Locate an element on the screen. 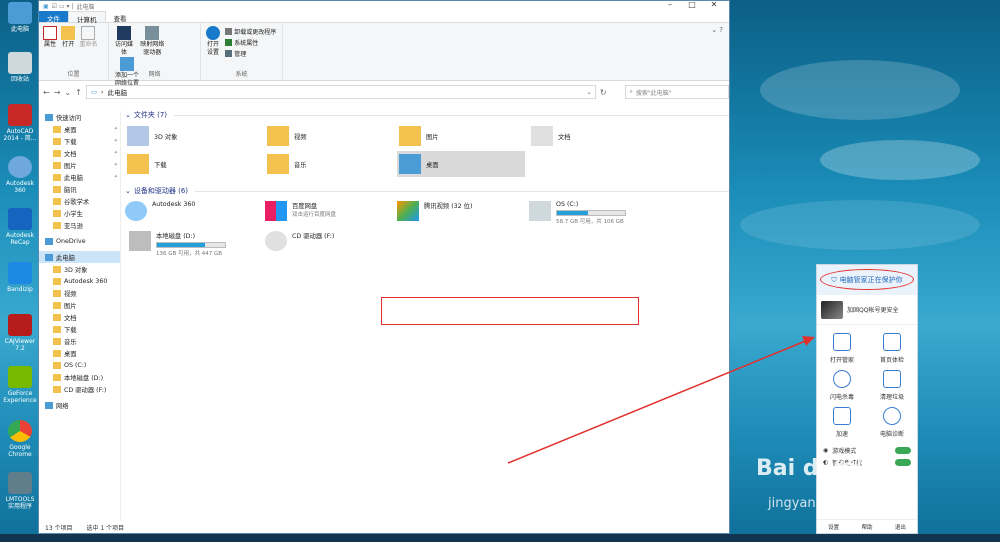 The height and width of the screenshot is (542, 1000). search-input: ⌕ 搜索"此电脑" is located at coordinates (676, 92).